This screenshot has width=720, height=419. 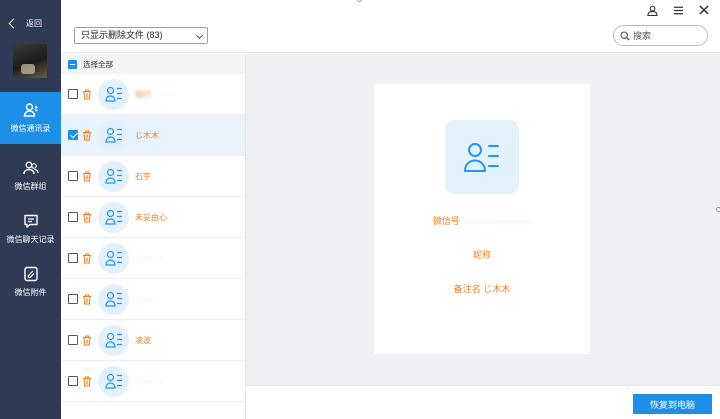 I want to click on nav-label-groups: 微信群组, so click(x=30, y=186).